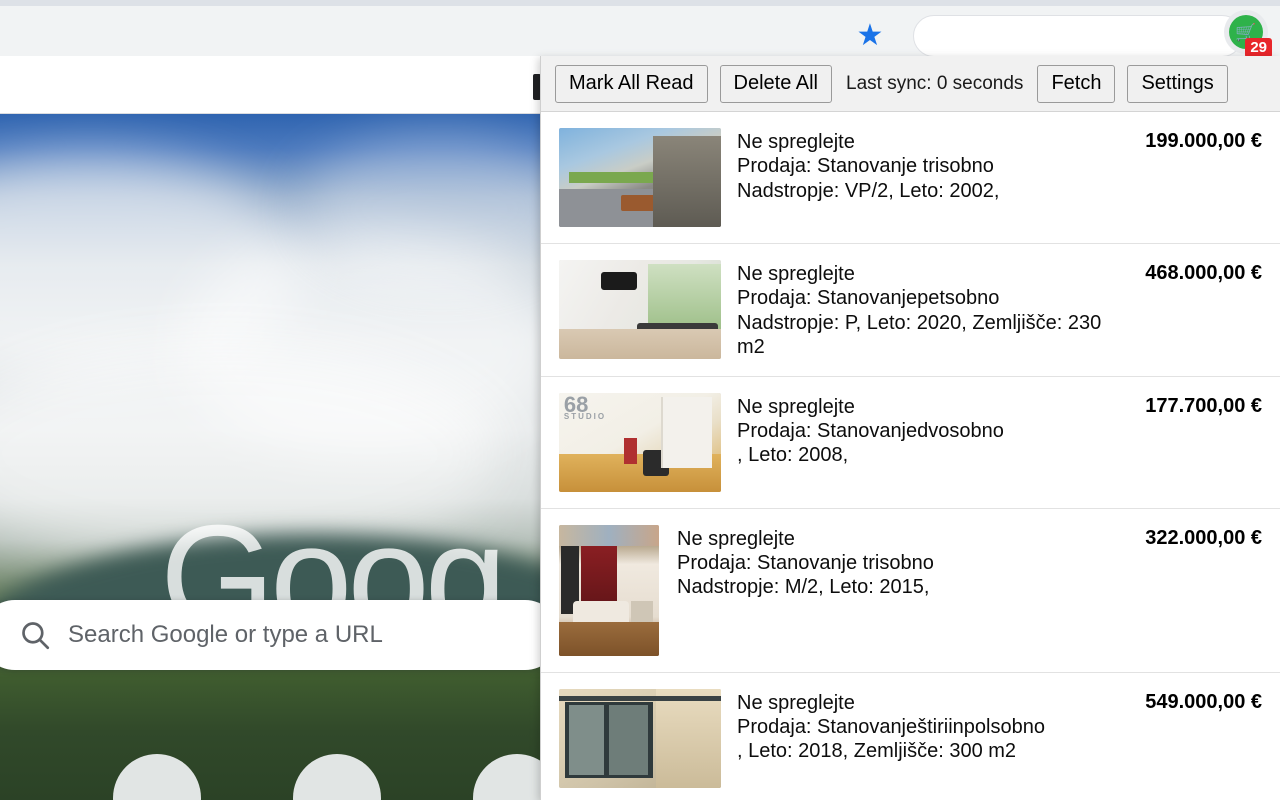 The height and width of the screenshot is (800, 1280). Describe the element at coordinates (891, 726) in the screenshot. I see `listing-title: Prodaja: Stanovanještiriinpolsobno` at that location.